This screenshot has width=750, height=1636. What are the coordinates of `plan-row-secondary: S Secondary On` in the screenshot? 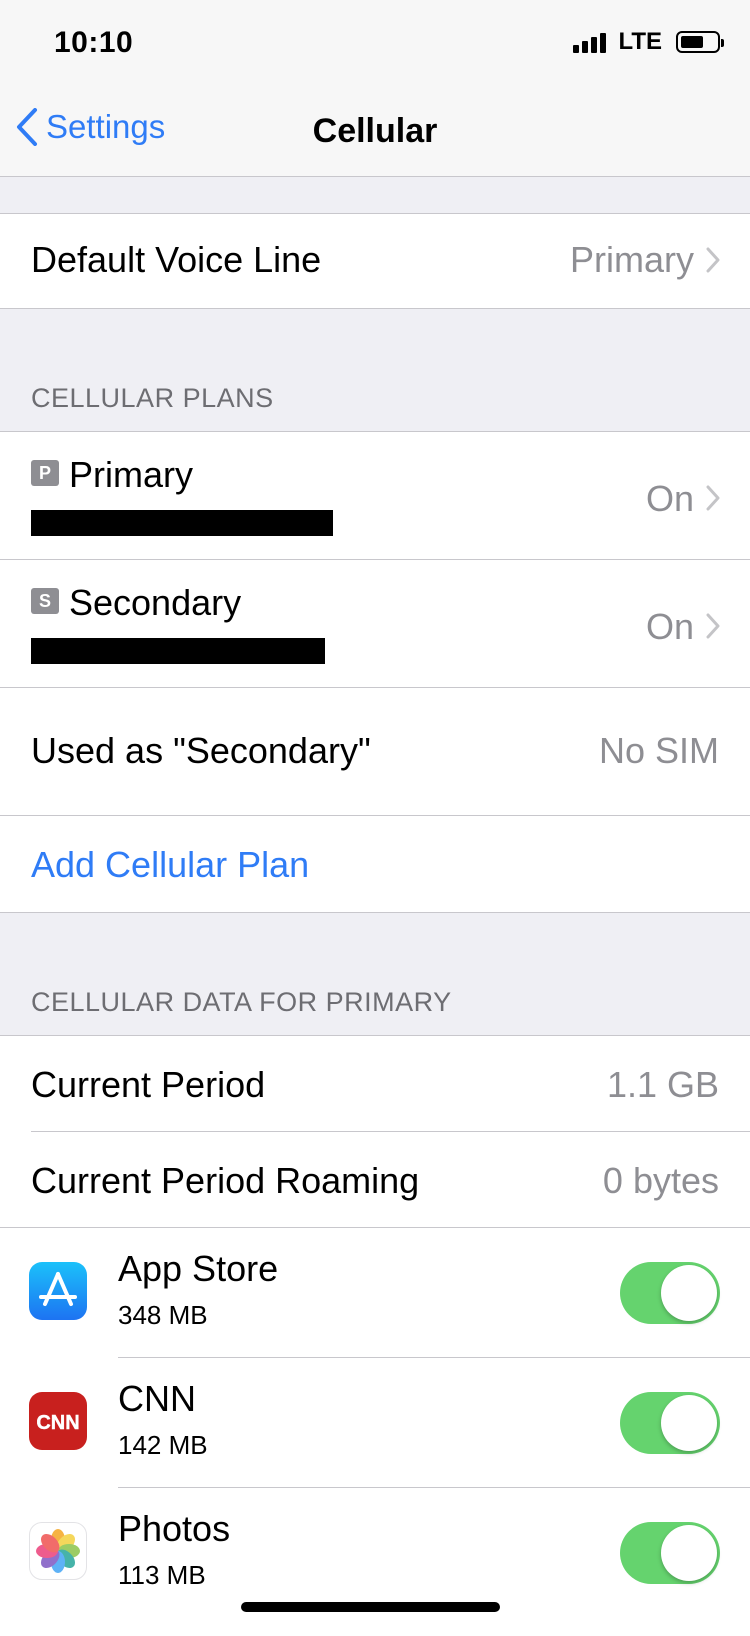 It's located at (375, 624).